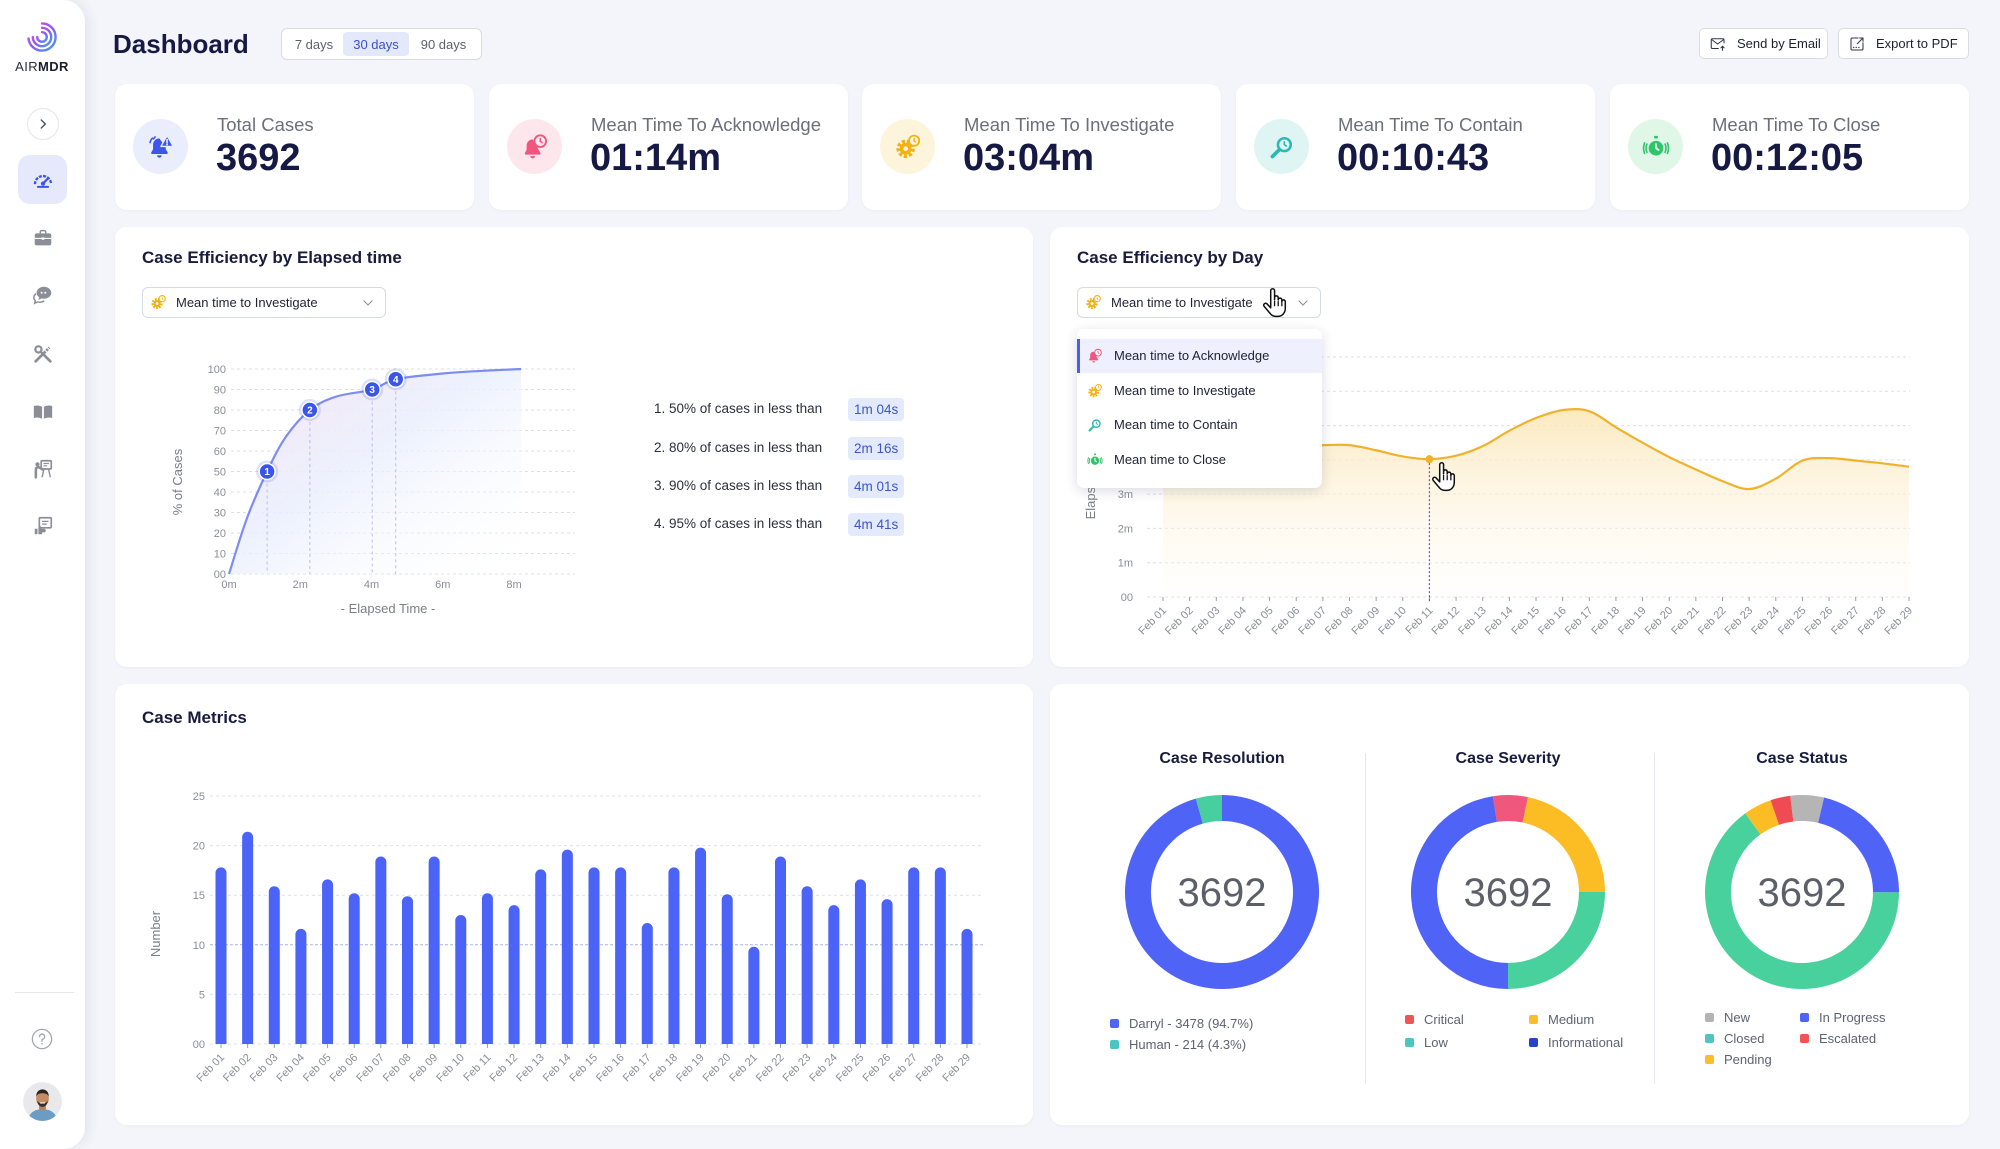  I want to click on tools-icon, so click(42, 353).